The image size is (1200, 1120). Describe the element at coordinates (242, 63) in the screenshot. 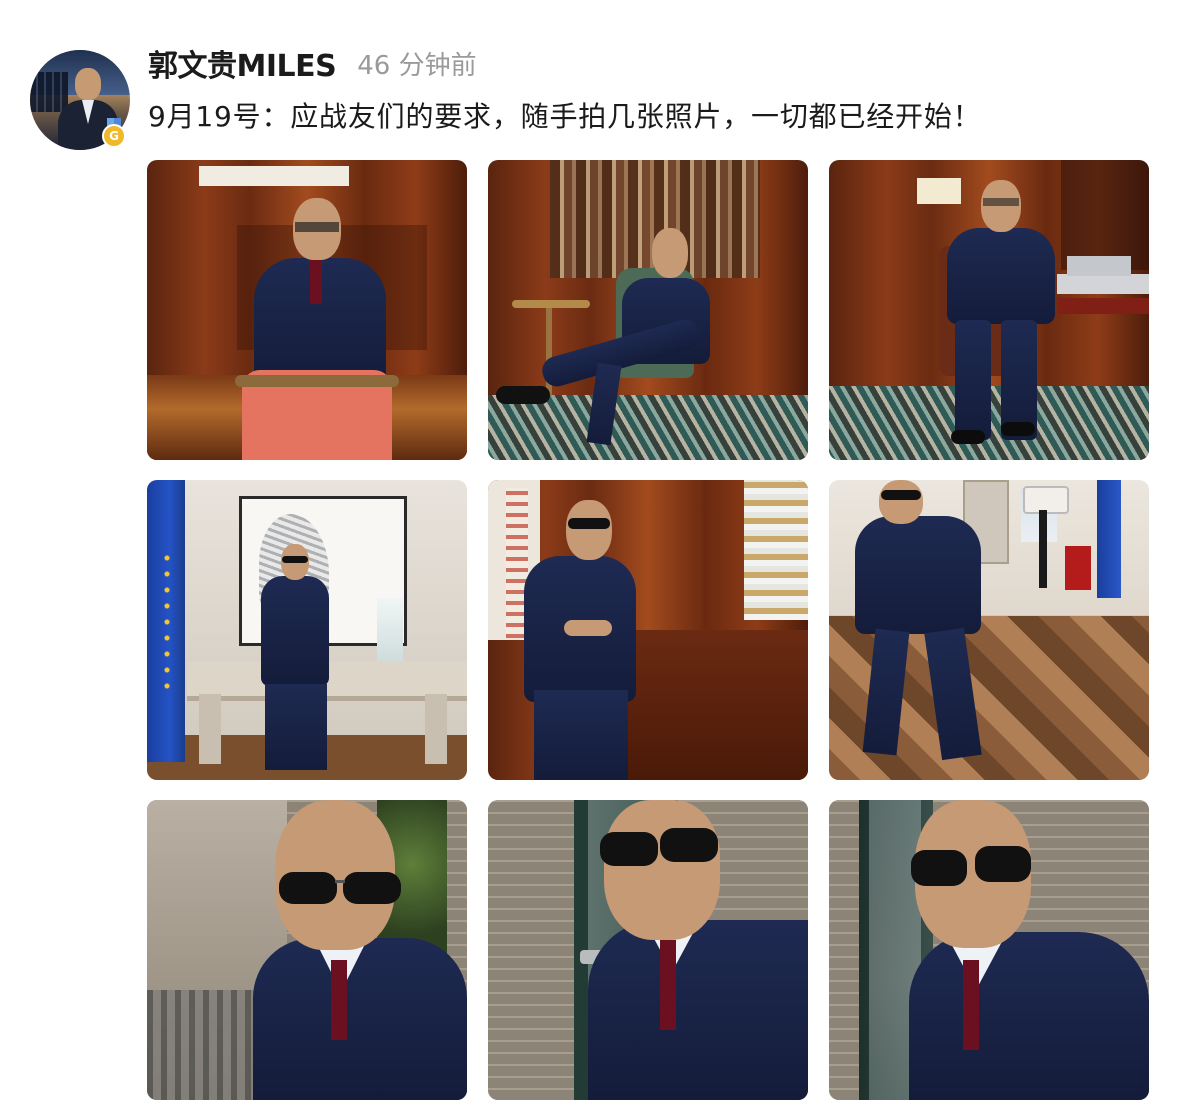

I see `username: 郭文贵MILES` at that location.